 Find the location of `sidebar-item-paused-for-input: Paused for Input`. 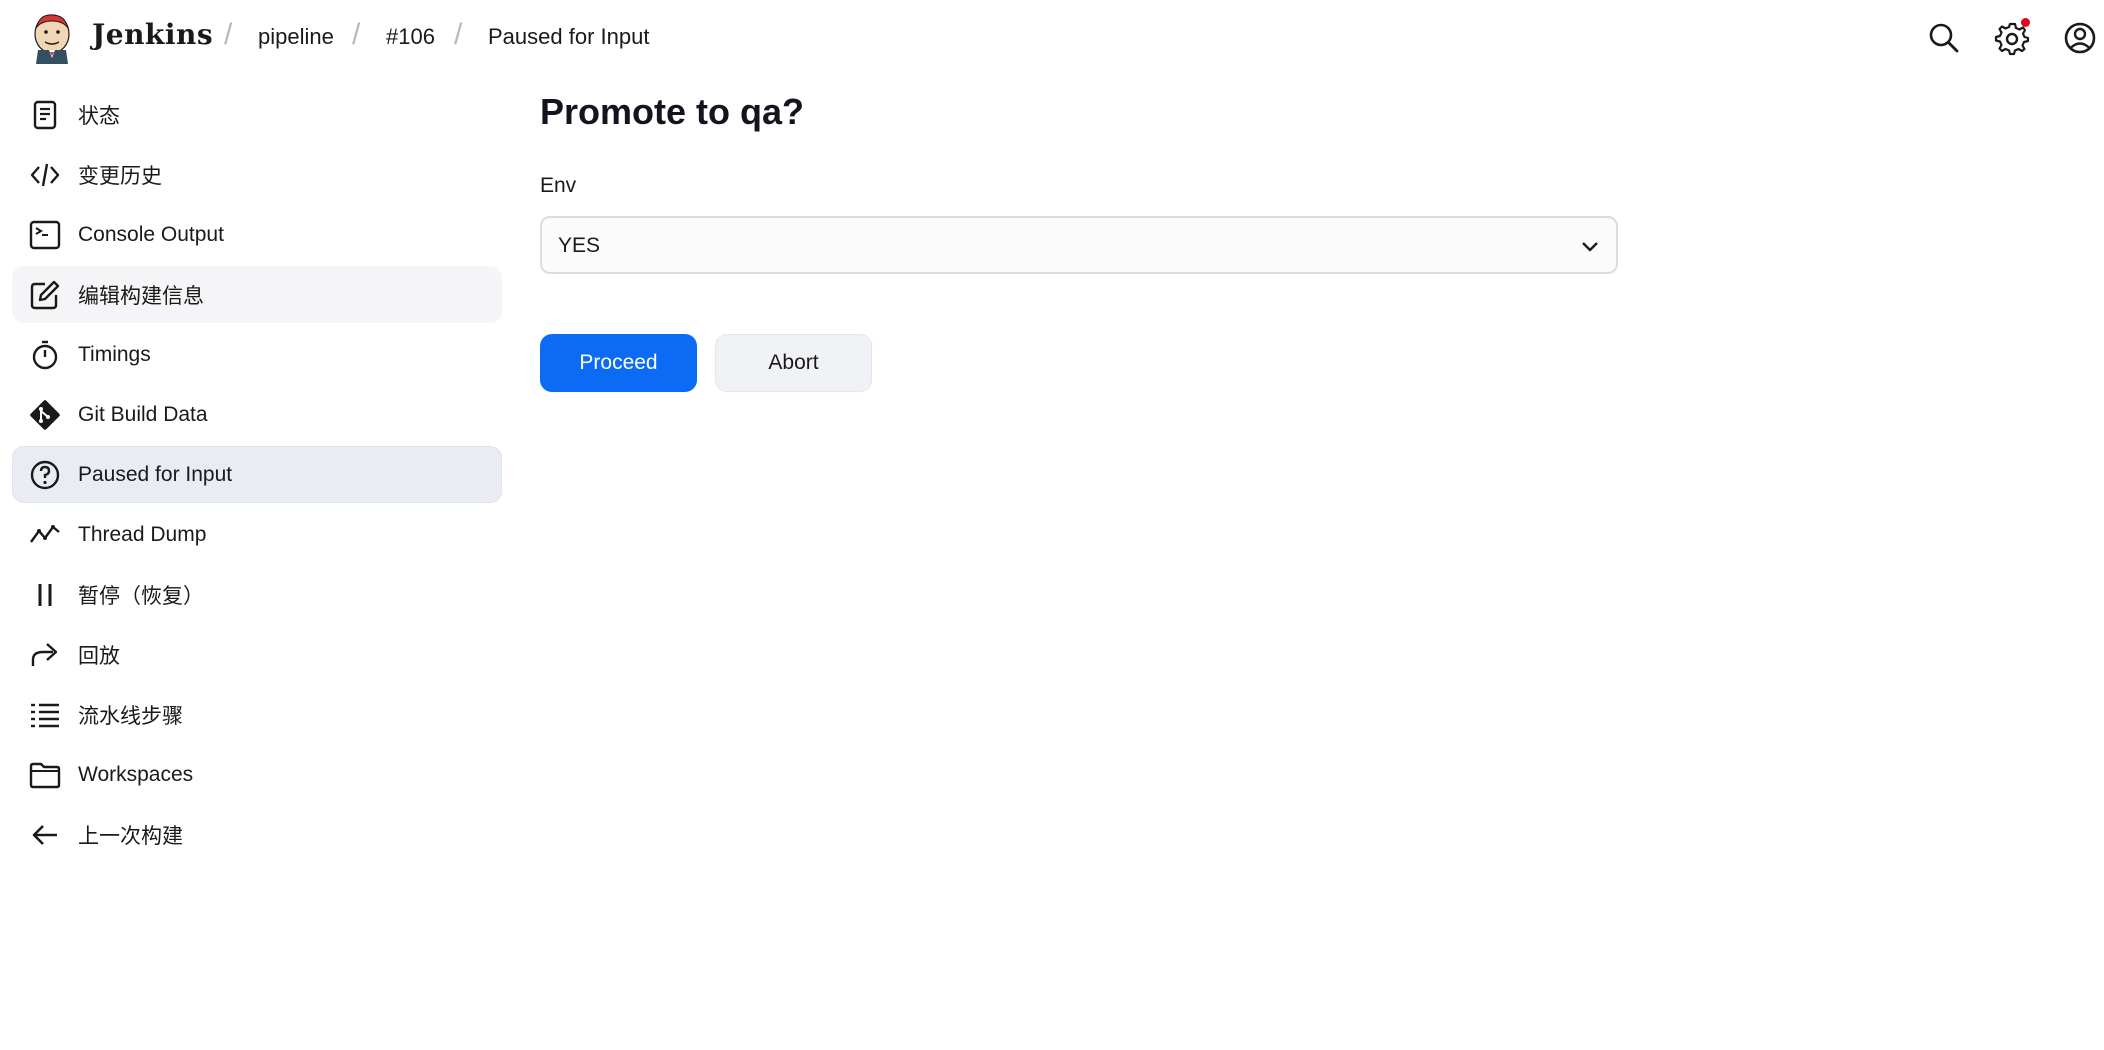

sidebar-item-paused-for-input: Paused for Input is located at coordinates (257, 474).